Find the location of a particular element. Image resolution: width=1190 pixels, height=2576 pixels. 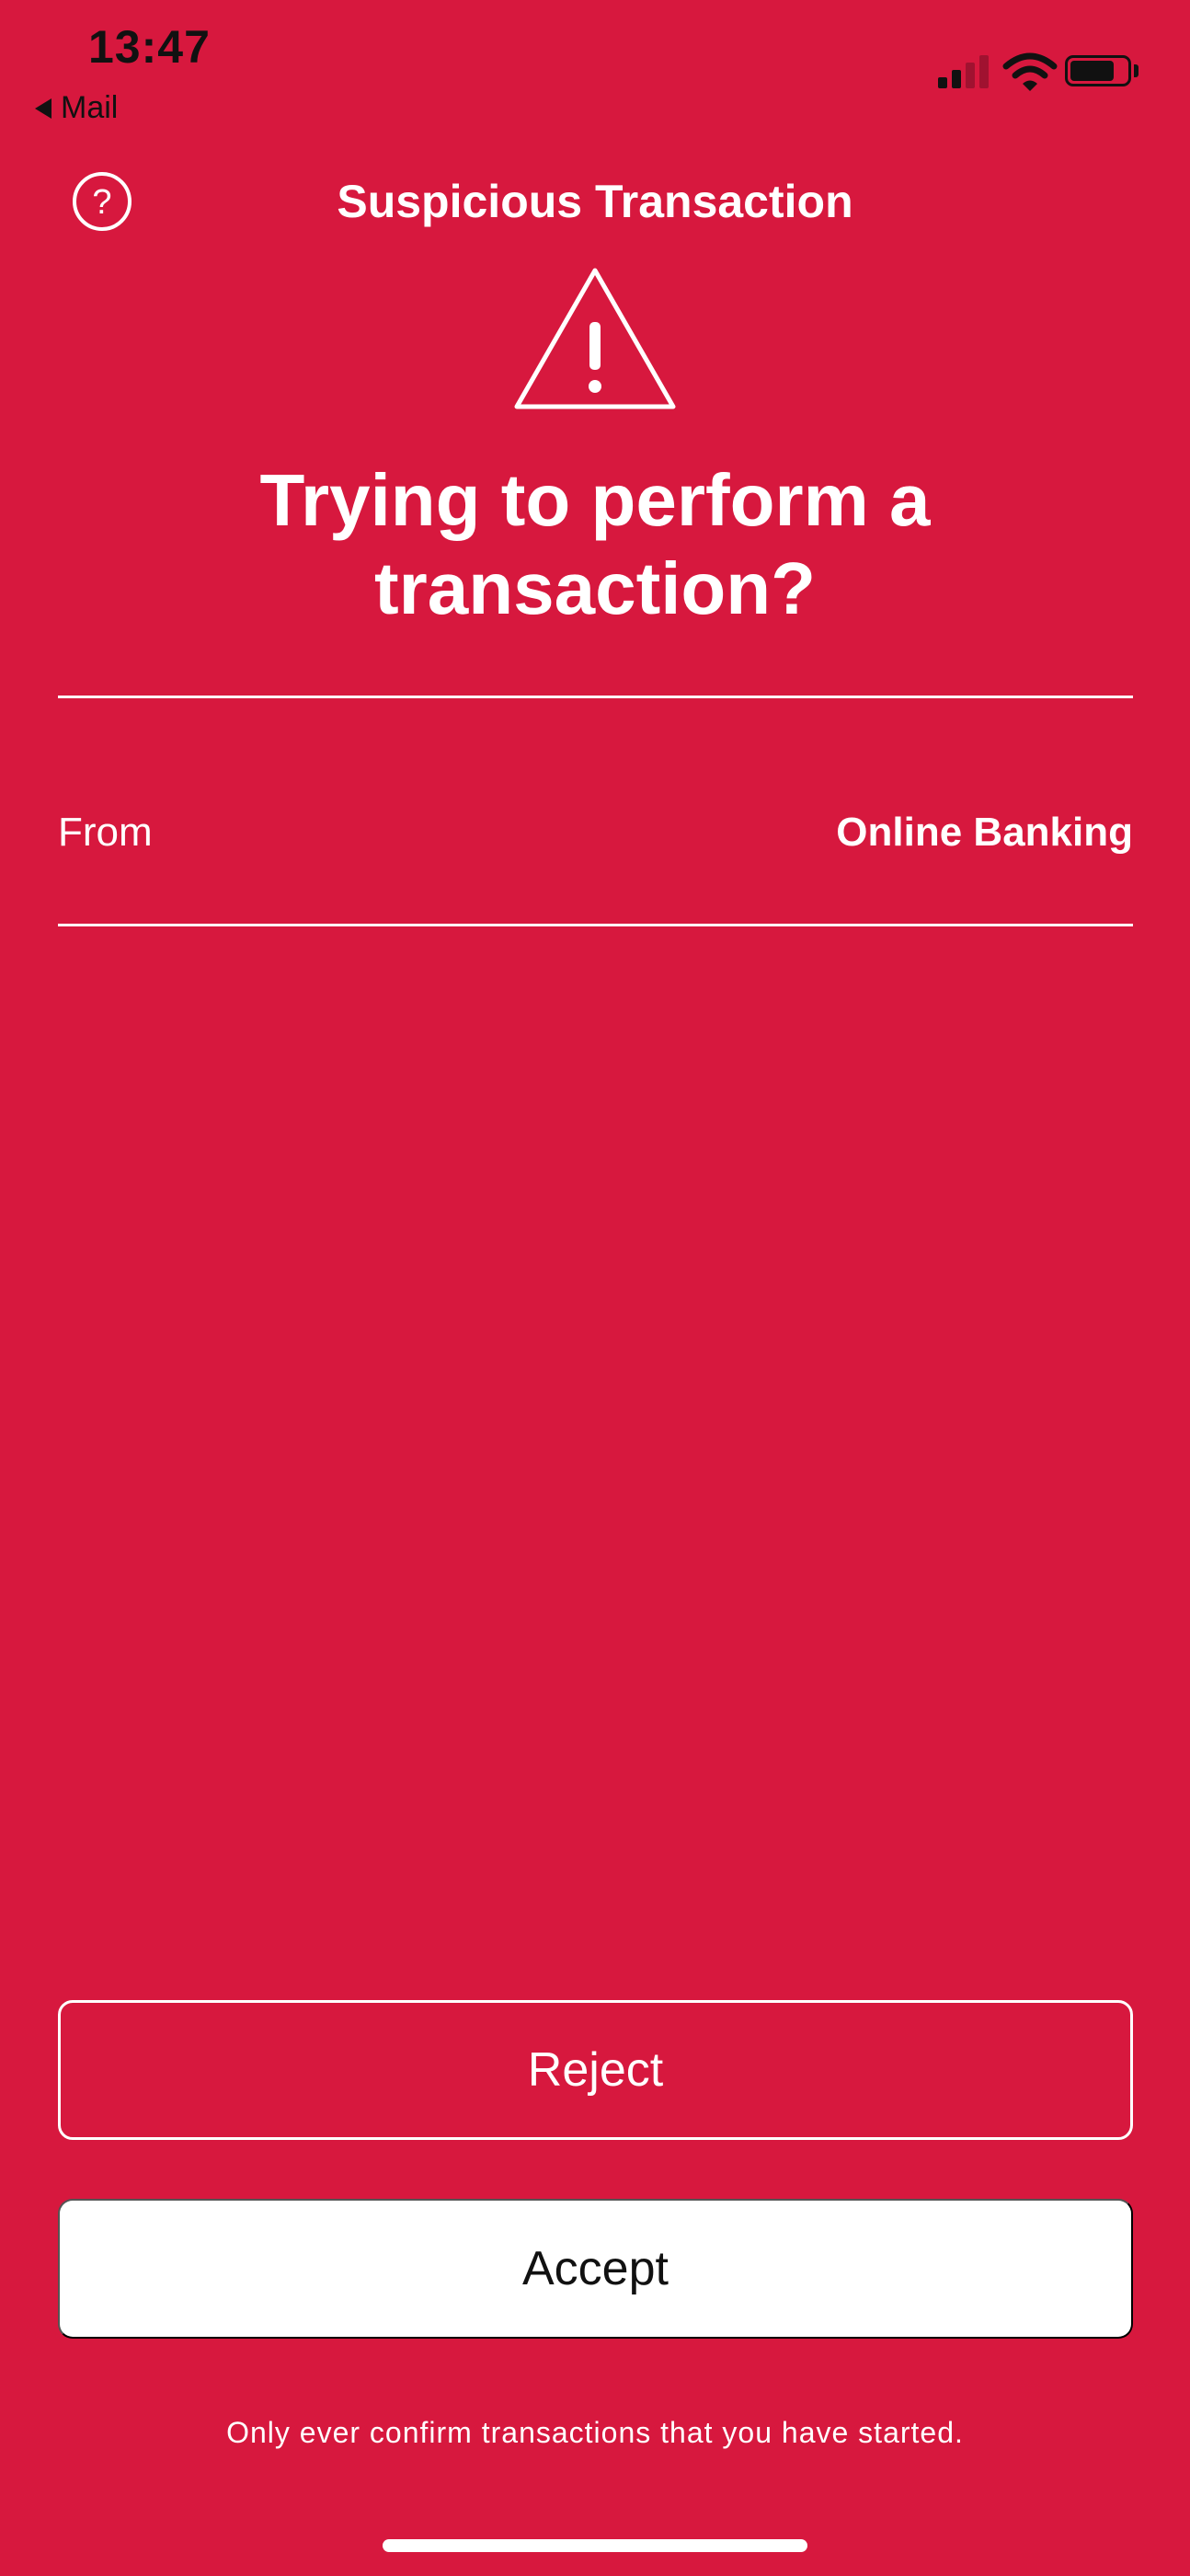

battery-icon is located at coordinates (1098, 70).